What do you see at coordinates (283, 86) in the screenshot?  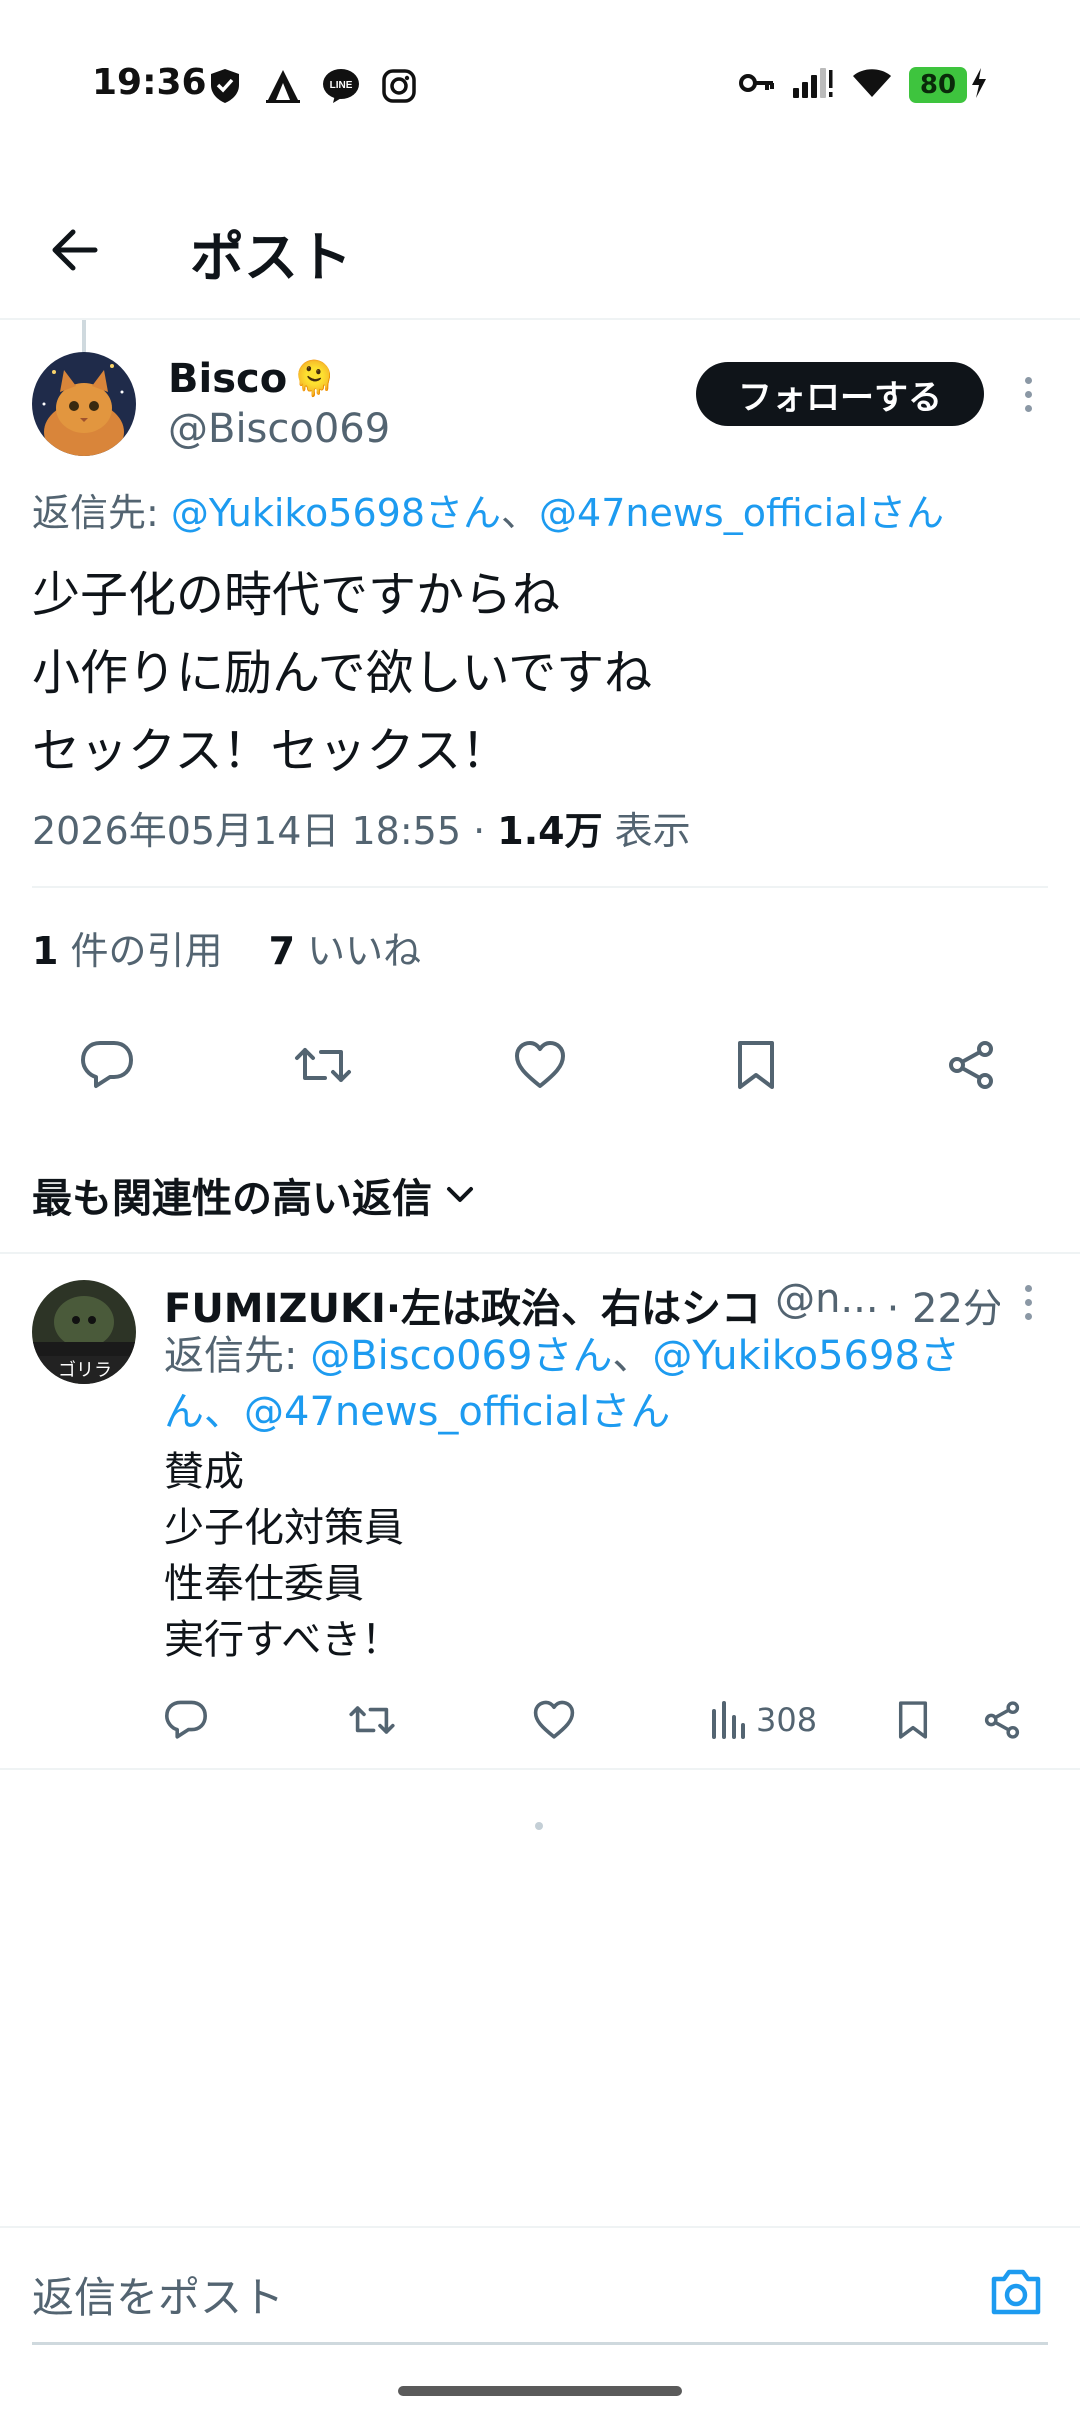 I see `camp-icon` at bounding box center [283, 86].